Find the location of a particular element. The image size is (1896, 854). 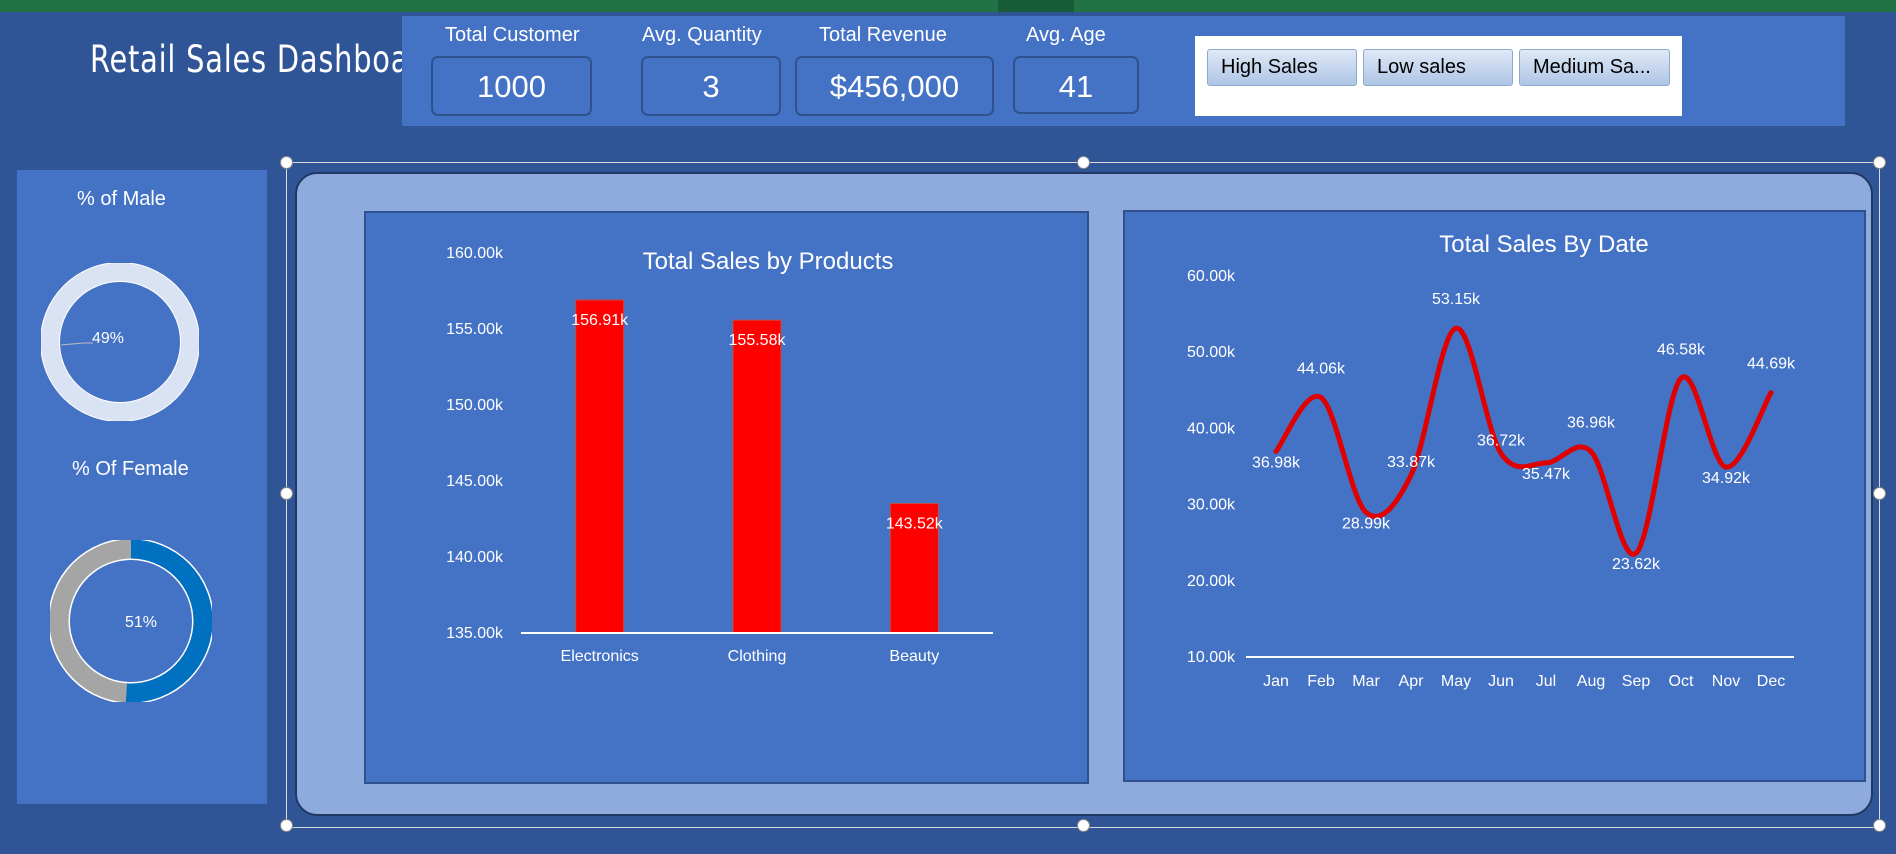

kpi-avg-age-label: Avg. Age is located at coordinates (1066, 35).